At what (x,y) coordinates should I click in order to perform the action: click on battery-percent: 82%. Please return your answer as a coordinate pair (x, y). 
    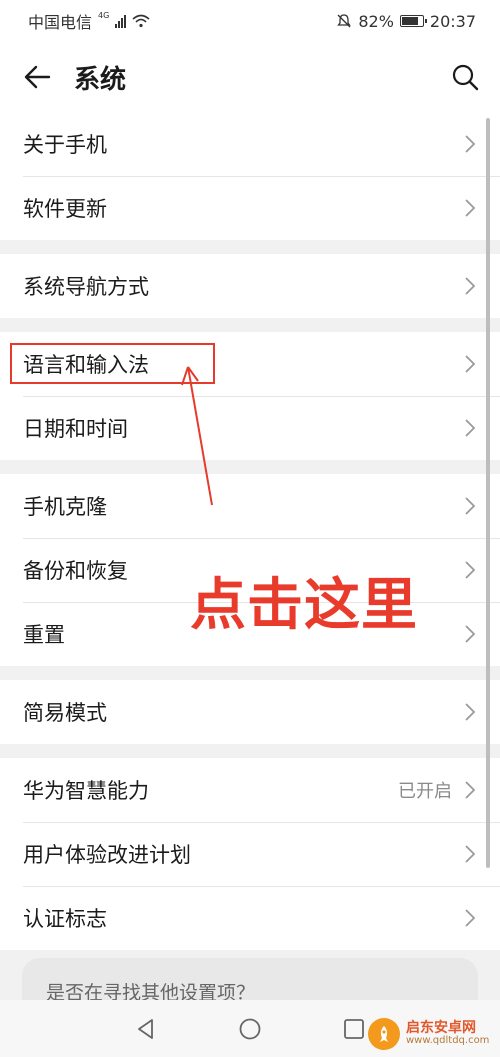
    Looking at the image, I should click on (376, 21).